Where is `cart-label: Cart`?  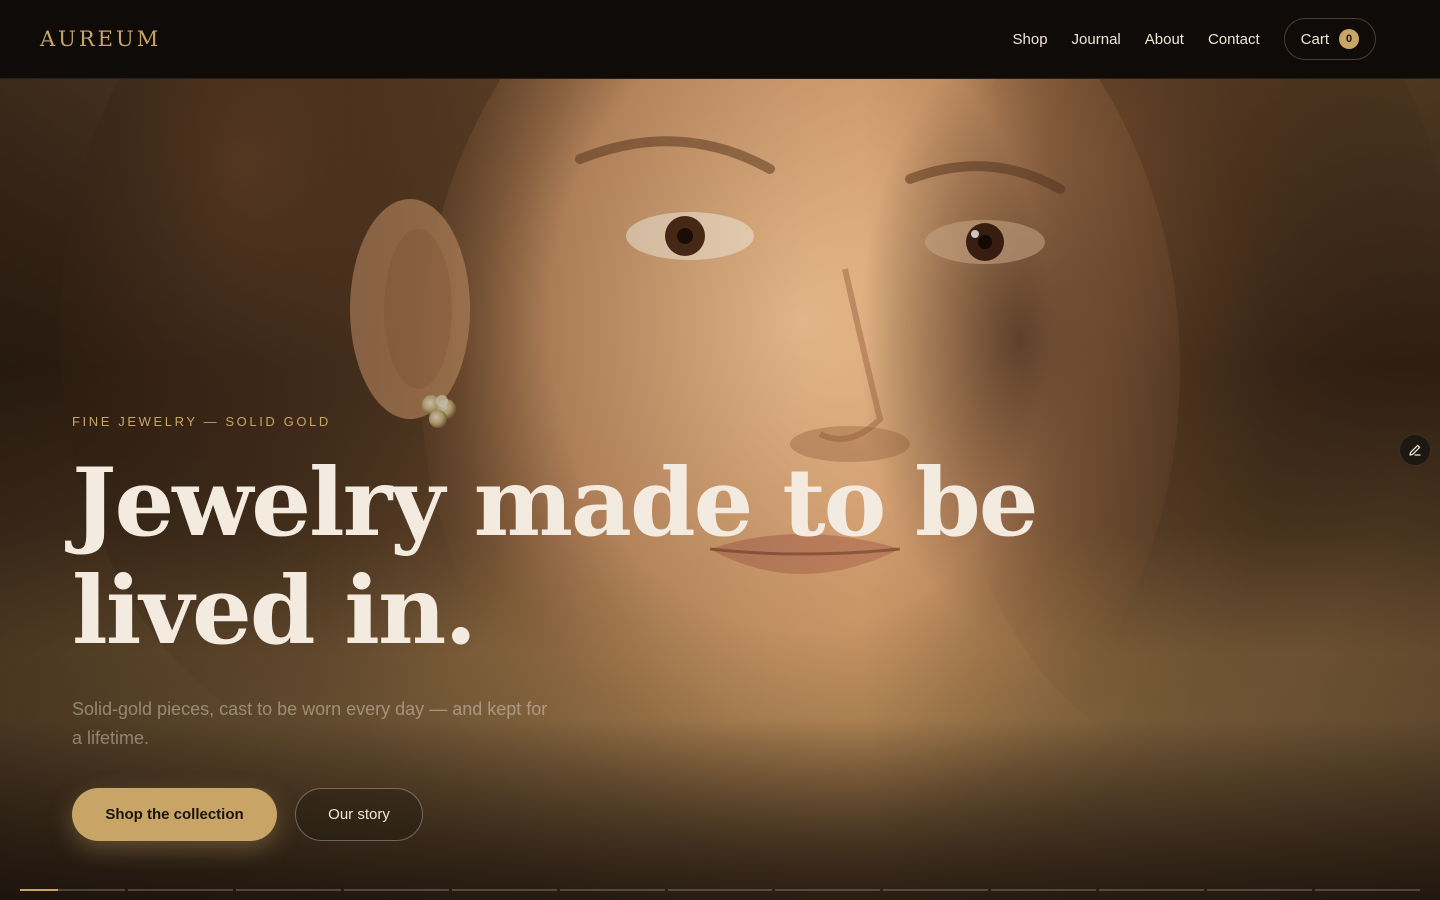 cart-label: Cart is located at coordinates (1314, 39).